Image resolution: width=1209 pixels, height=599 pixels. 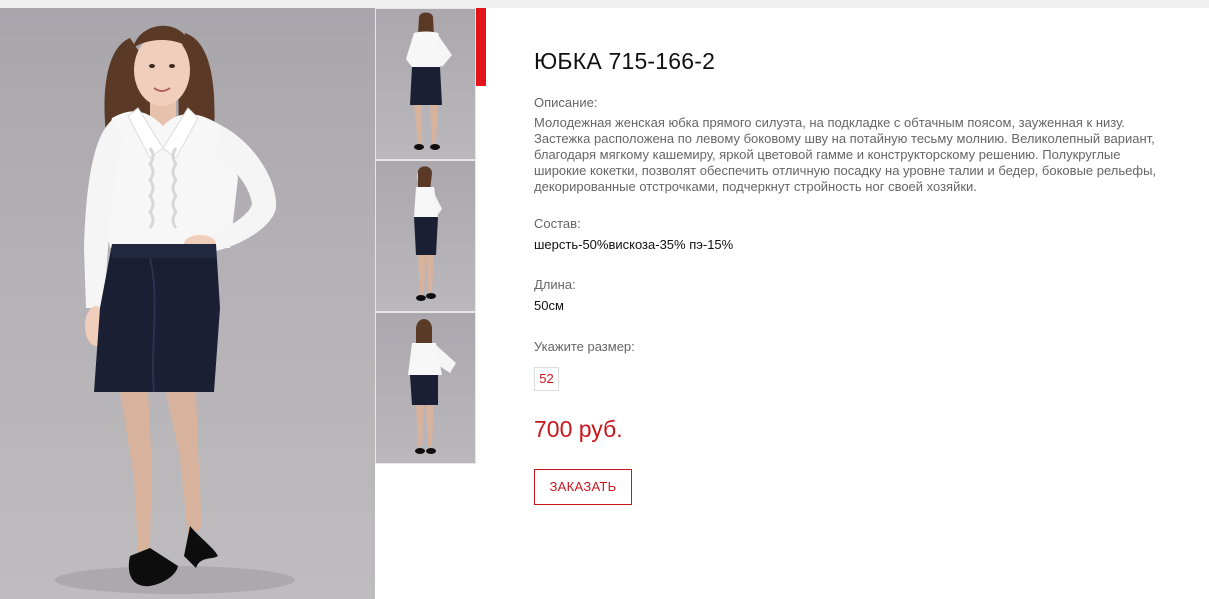 I want to click on thumbnail-front, so click(x=425, y=84).